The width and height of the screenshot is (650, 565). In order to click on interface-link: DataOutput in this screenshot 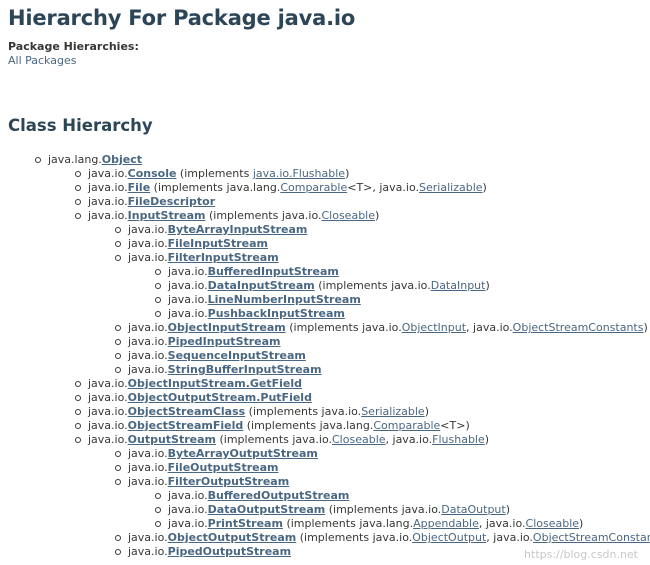, I will do `click(473, 509)`.